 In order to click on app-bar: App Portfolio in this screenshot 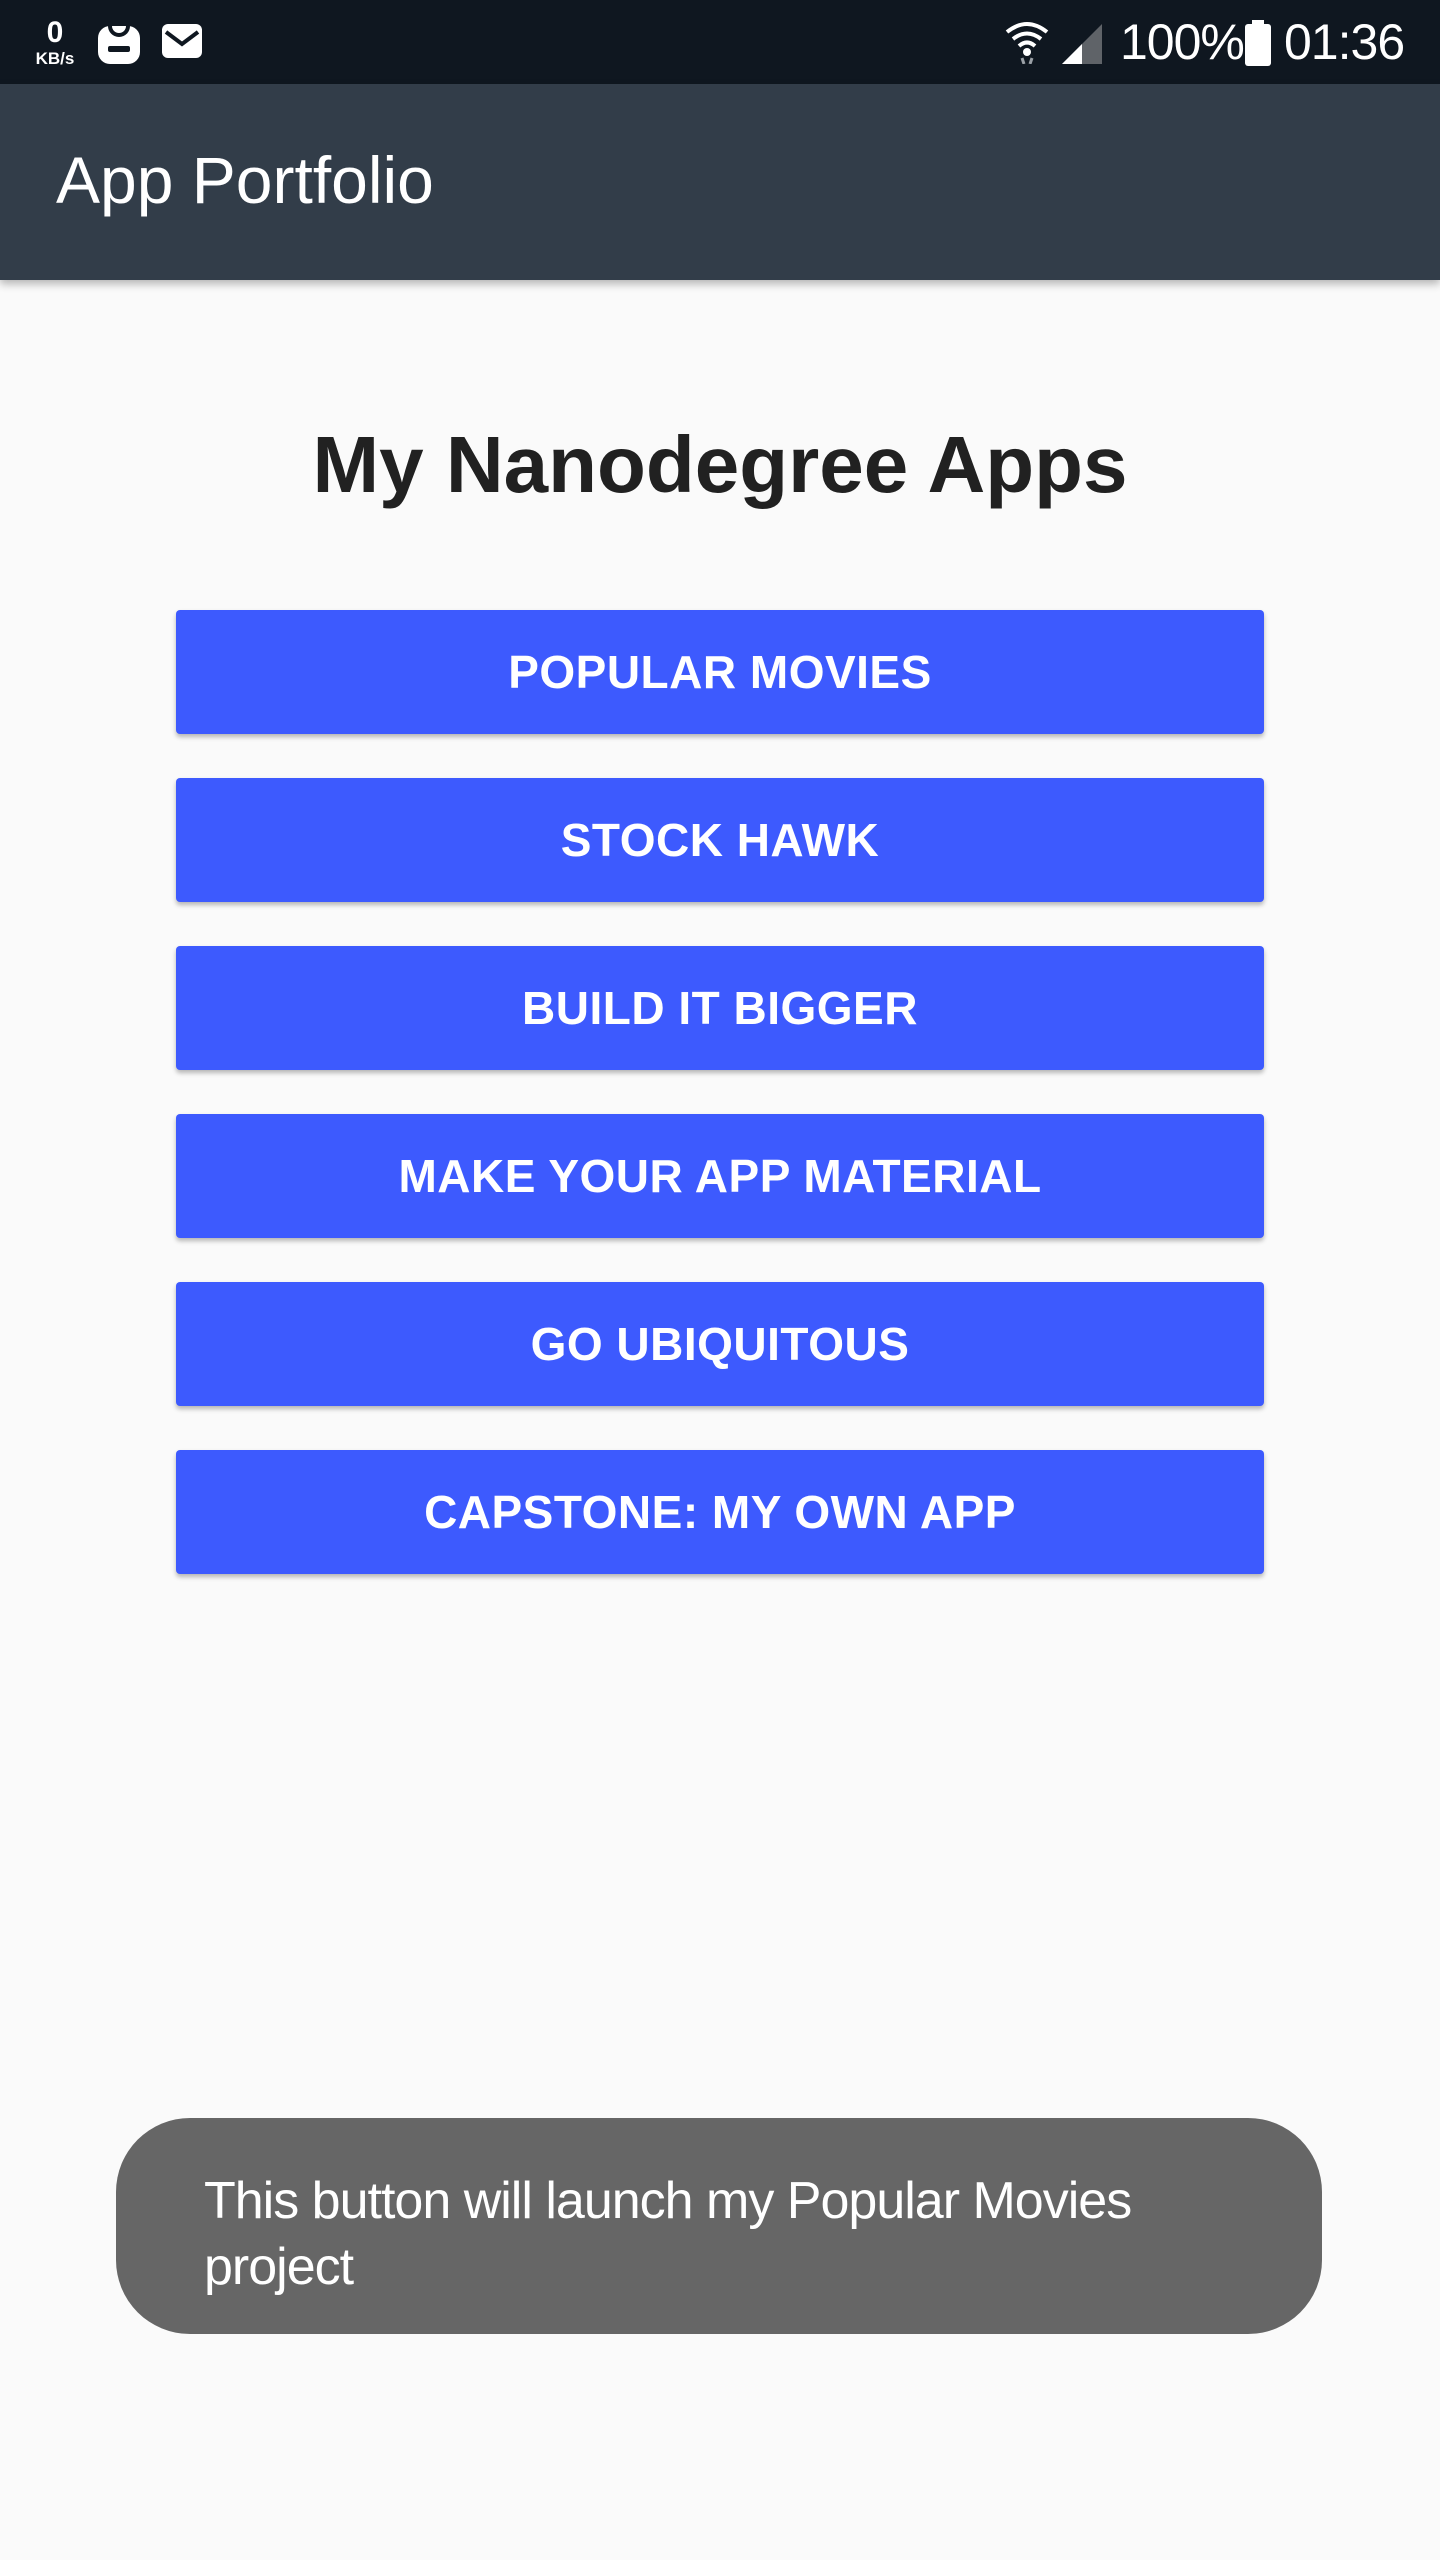, I will do `click(720, 182)`.